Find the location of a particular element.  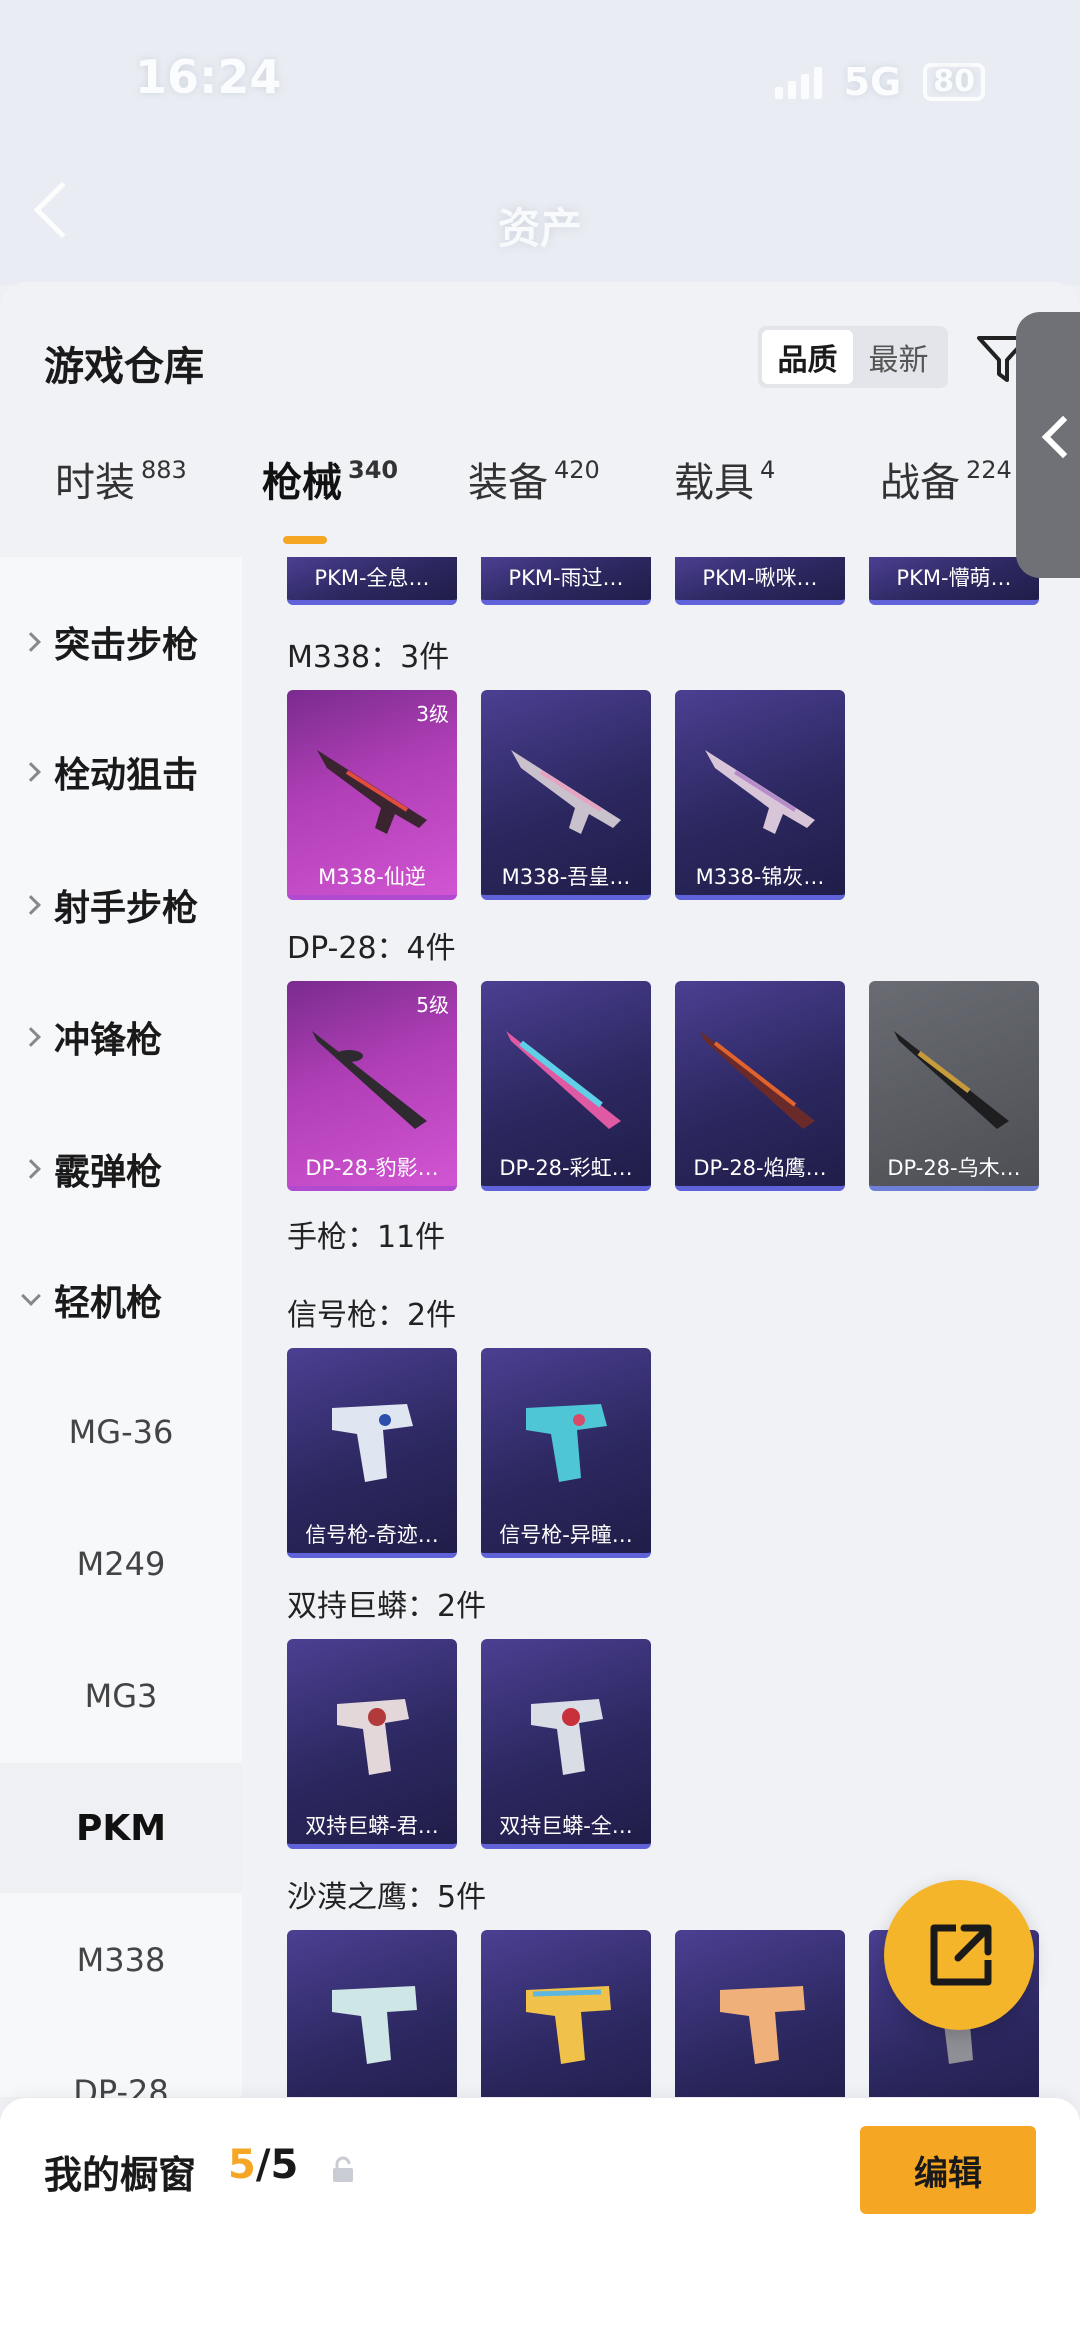

share-button is located at coordinates (959, 1955).